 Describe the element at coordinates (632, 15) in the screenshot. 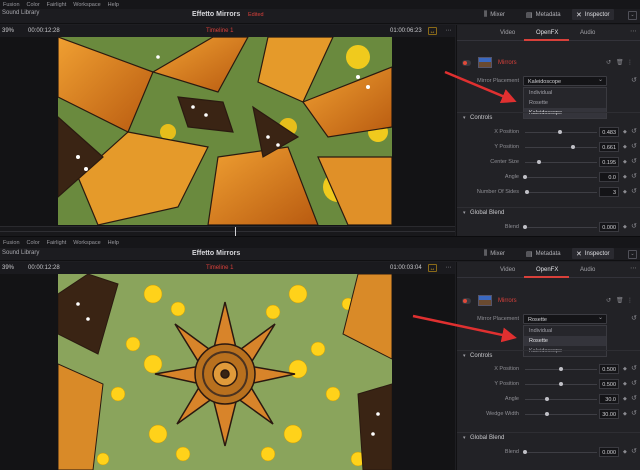

I see `collapse-chevron-icon: ⌄` at that location.